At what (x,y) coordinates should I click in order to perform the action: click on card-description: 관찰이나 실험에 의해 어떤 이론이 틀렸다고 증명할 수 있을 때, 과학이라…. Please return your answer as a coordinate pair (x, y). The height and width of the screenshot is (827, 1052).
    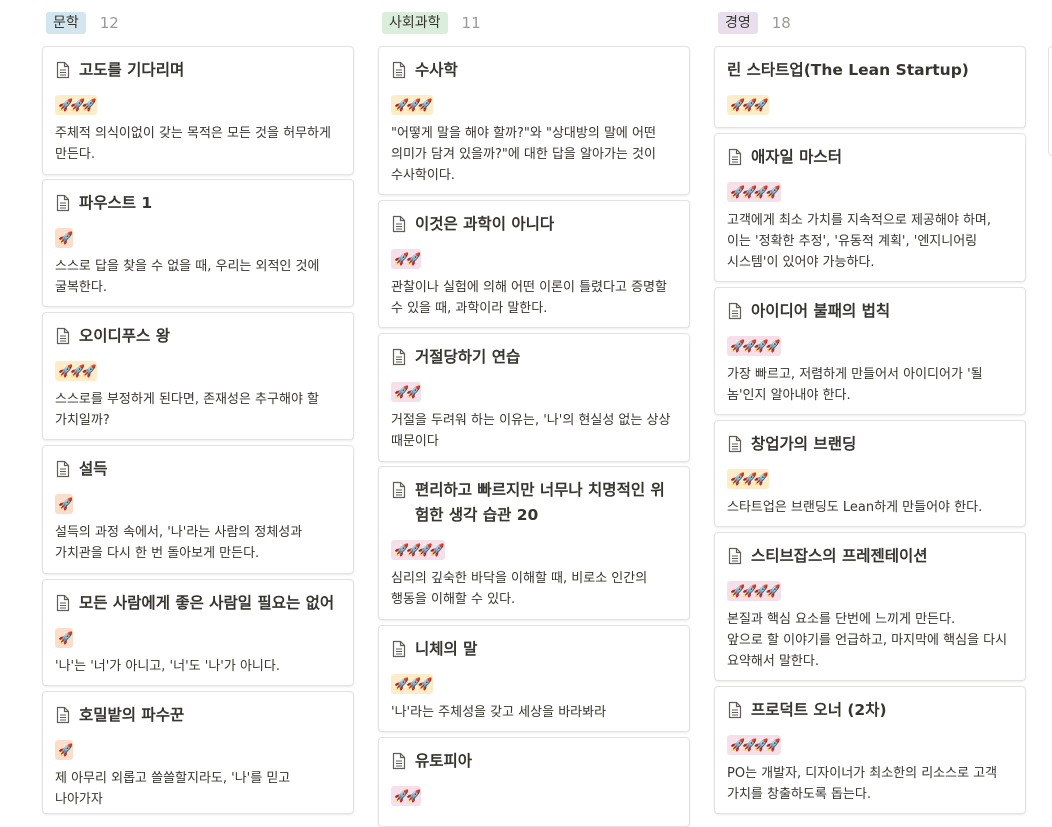
    Looking at the image, I should click on (529, 298).